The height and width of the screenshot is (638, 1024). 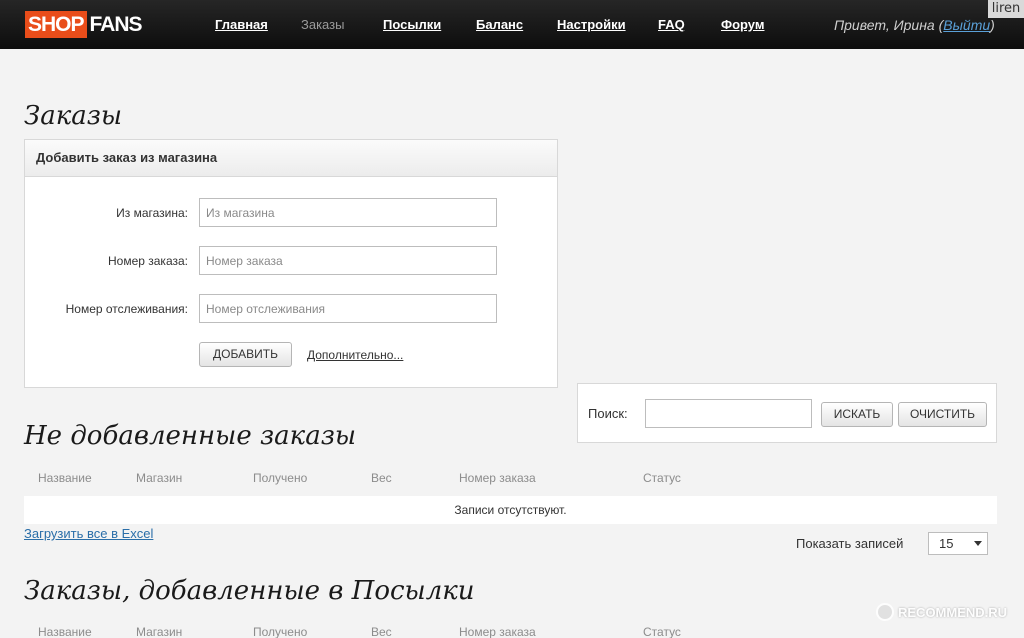 What do you see at coordinates (322, 24) in the screenshot?
I see `nav-orders: Заказы` at bounding box center [322, 24].